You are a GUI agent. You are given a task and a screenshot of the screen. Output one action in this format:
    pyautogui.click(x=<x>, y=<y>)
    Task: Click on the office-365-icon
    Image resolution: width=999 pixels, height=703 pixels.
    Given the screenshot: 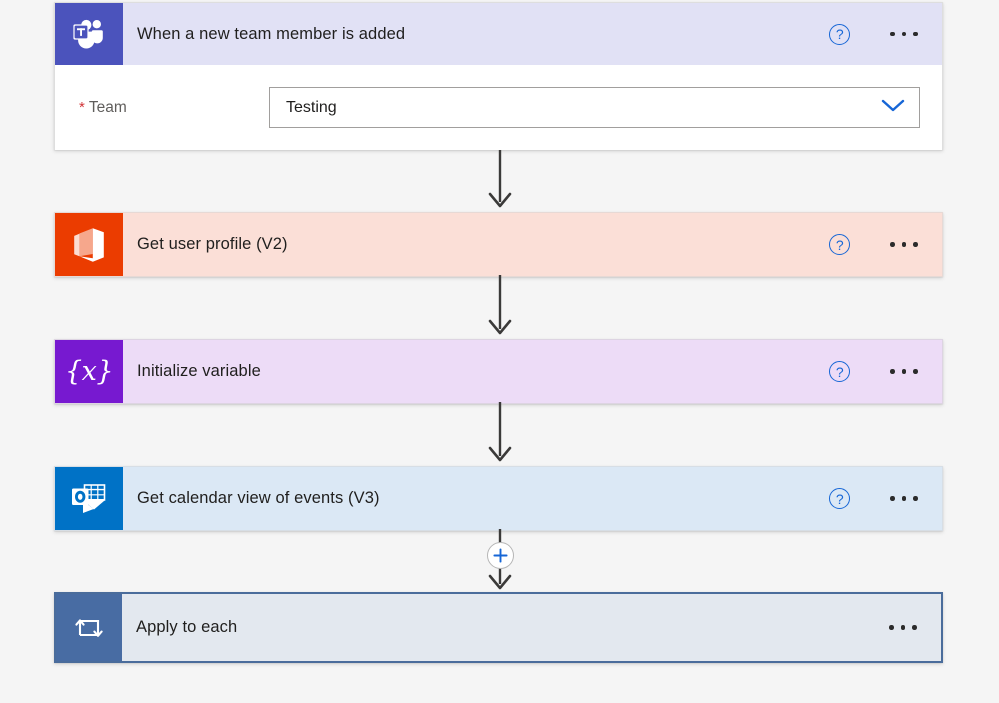 What is the action you would take?
    pyautogui.click(x=89, y=244)
    